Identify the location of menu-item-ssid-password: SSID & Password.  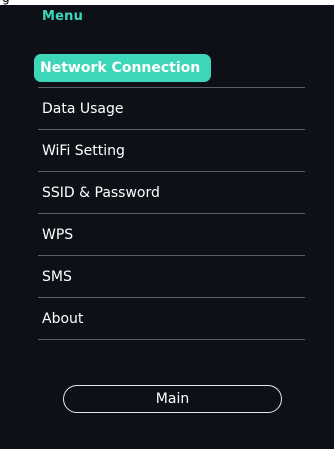
(171, 193).